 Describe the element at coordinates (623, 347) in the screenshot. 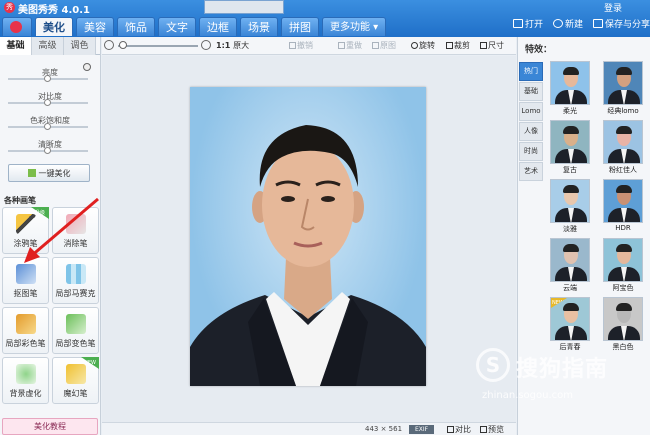

I see `effect-label: 黑白色` at that location.